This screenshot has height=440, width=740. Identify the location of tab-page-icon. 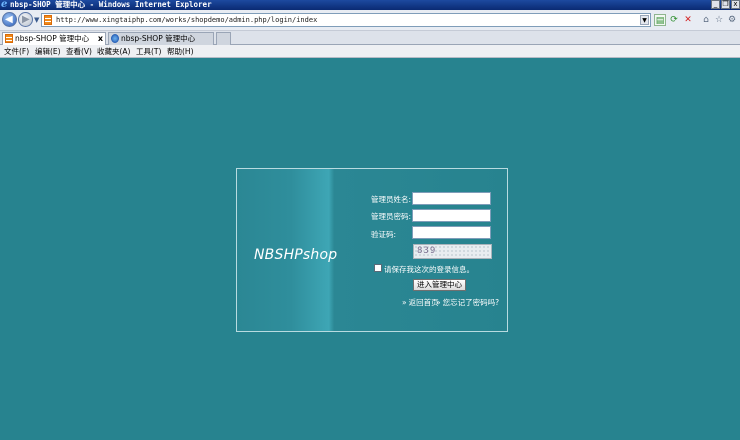
(9, 38).